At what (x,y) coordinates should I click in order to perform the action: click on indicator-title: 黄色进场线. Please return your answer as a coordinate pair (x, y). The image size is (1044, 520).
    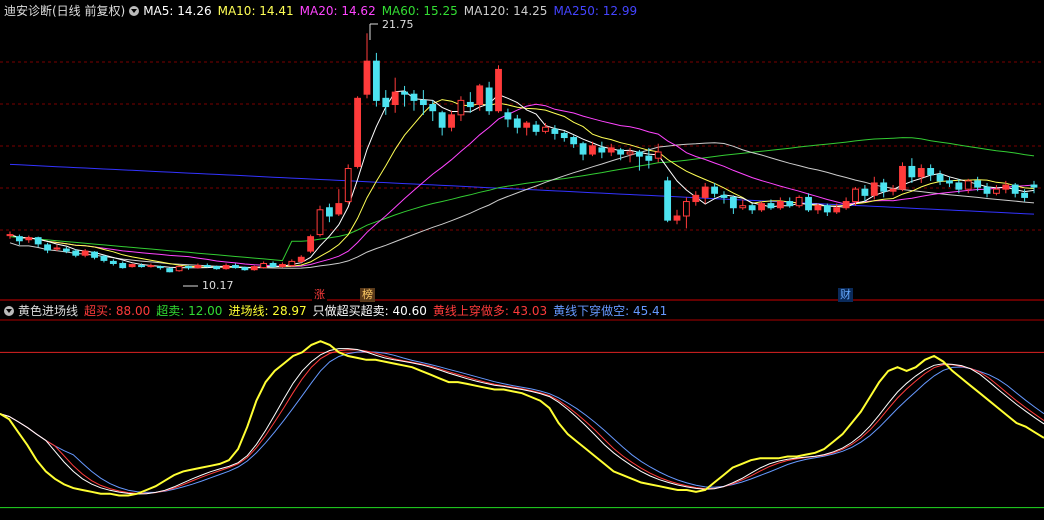
    Looking at the image, I should click on (48, 311).